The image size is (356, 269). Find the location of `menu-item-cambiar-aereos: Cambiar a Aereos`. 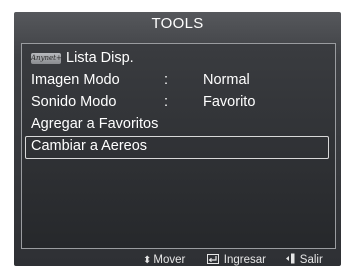

menu-item-cambiar-aereos: Cambiar a Aereos is located at coordinates (177, 147).